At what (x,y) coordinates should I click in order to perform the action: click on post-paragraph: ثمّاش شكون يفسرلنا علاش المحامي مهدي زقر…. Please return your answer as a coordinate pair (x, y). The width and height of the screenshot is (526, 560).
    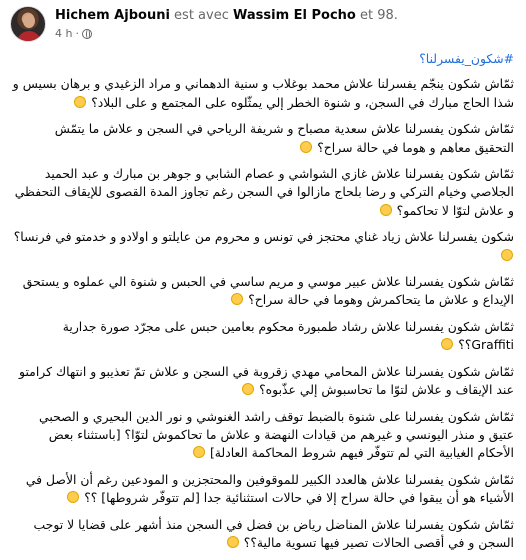
    Looking at the image, I should click on (263, 381).